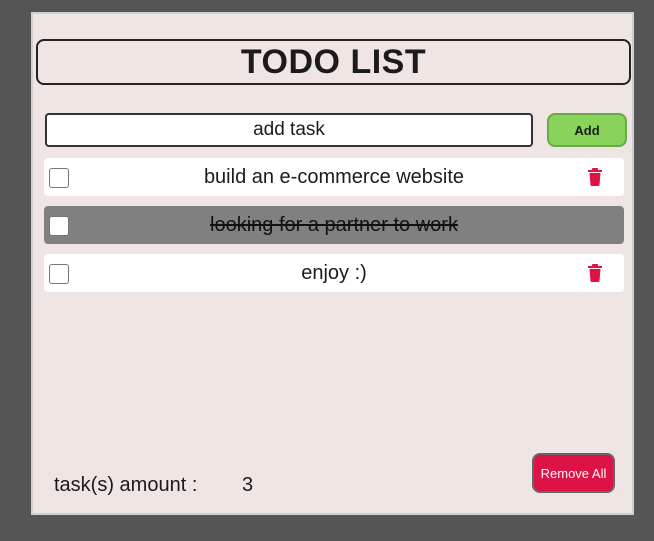 This screenshot has width=654, height=541. What do you see at coordinates (333, 62) in the screenshot?
I see `page-title: TODO LIST` at bounding box center [333, 62].